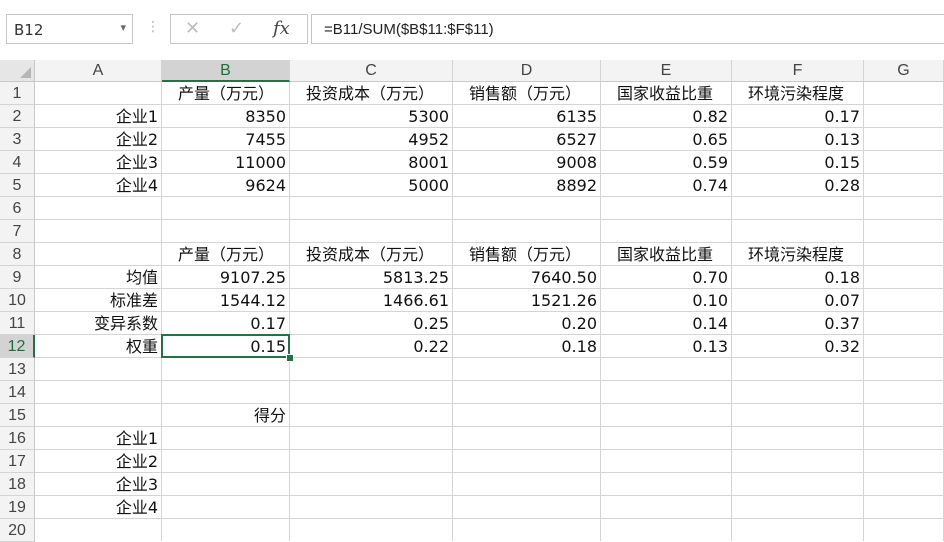  I want to click on value-cell: 0.28, so click(798, 185).